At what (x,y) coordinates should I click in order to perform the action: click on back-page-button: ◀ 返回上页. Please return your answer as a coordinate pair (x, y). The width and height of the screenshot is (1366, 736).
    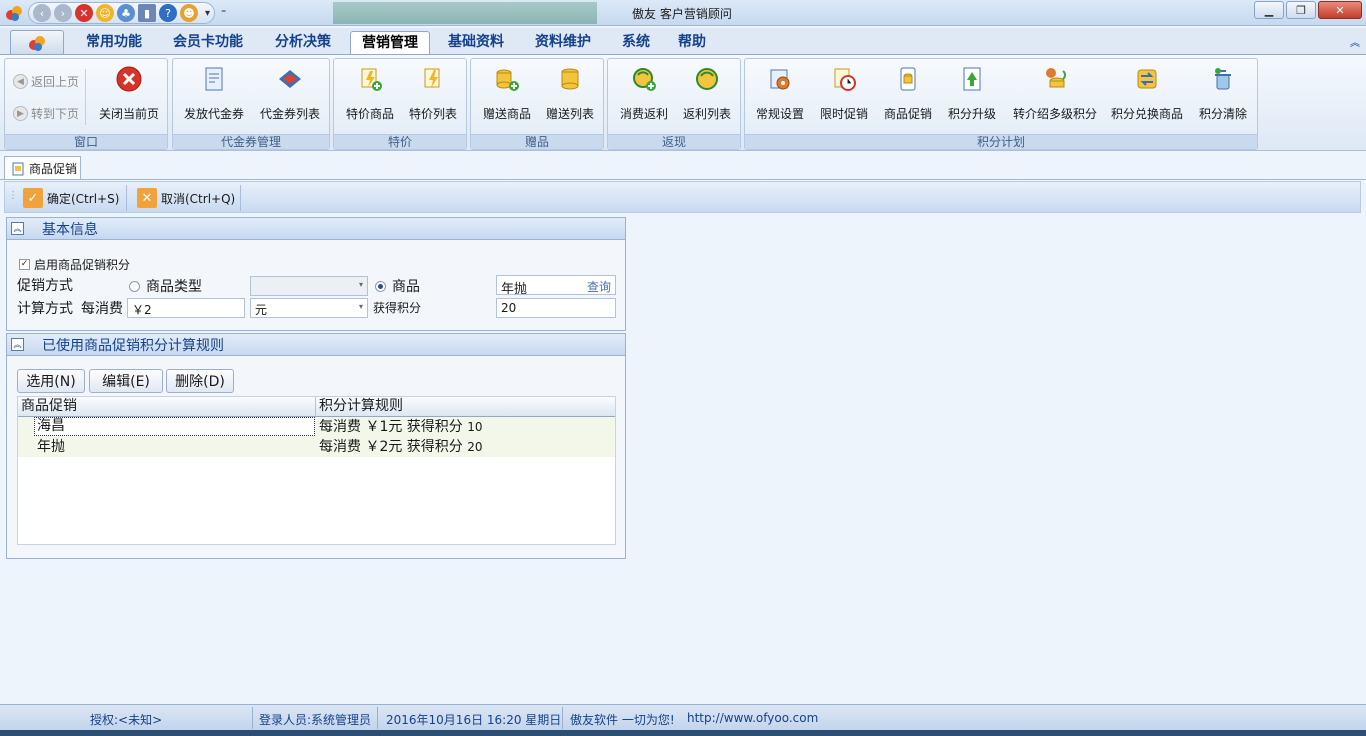
    Looking at the image, I should click on (46, 81).